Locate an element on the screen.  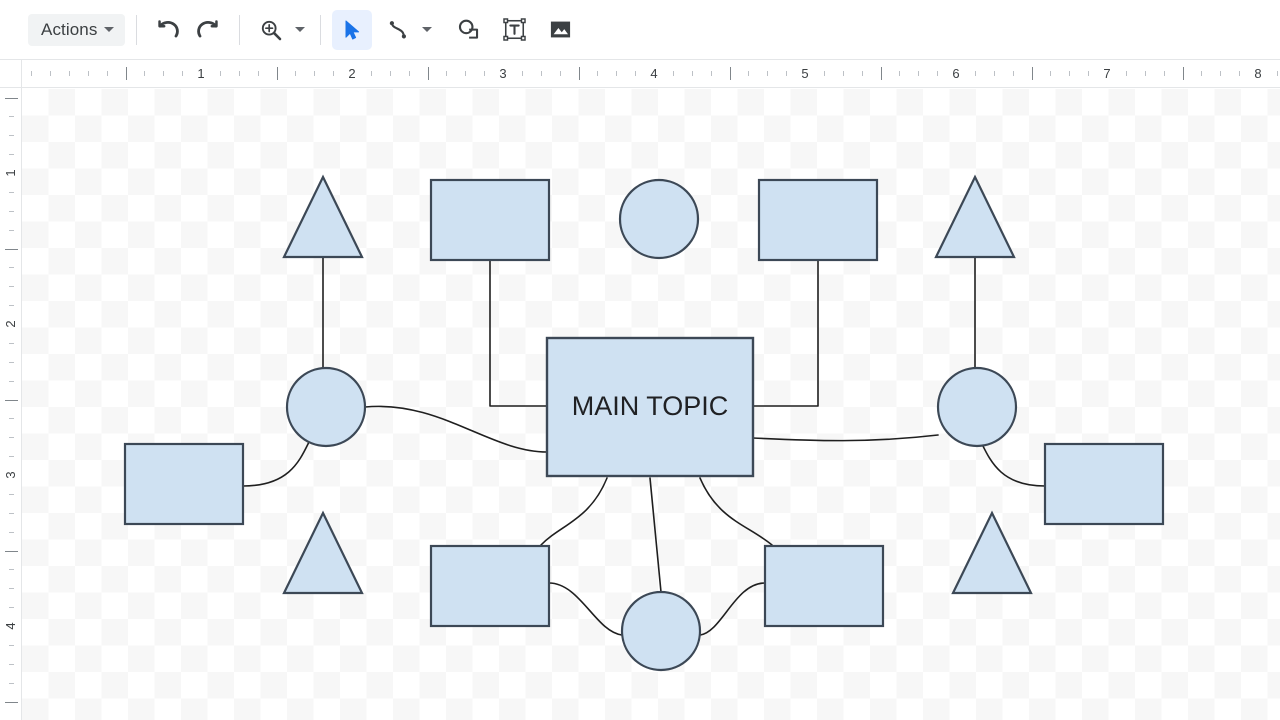
connector-rect-left-to-circle-midleft is located at coordinates (276, 463).